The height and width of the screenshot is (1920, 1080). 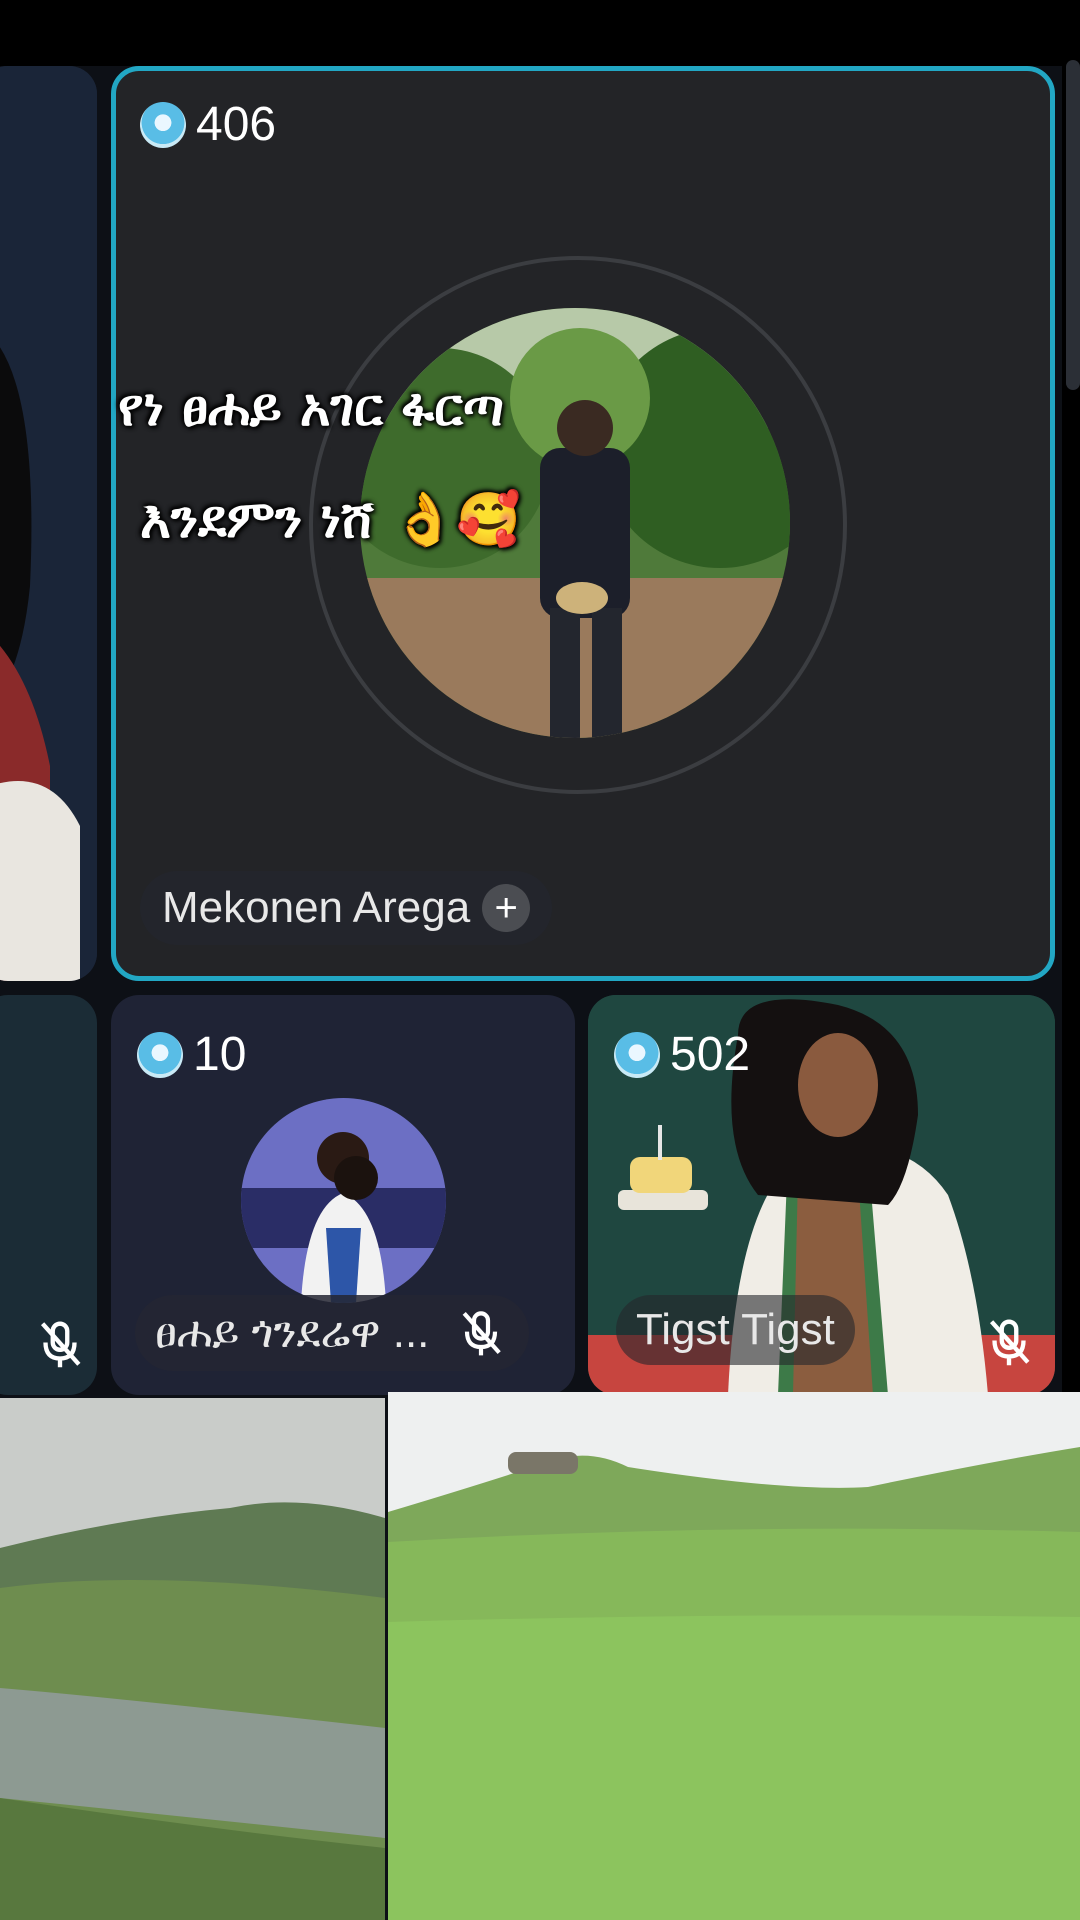 I want to click on participant-tile: 502 Tigst Tigst, so click(x=821, y=1195).